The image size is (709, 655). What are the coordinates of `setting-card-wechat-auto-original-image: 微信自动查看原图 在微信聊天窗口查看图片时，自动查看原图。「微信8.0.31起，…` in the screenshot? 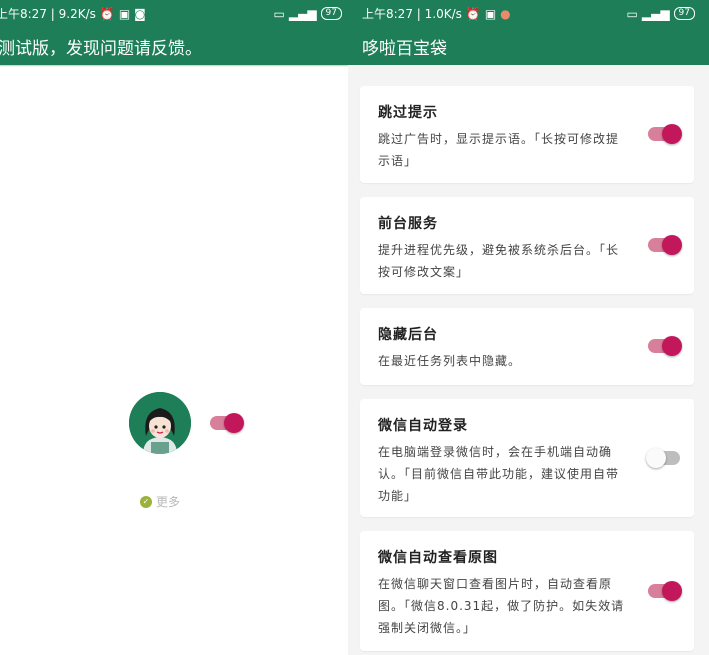 It's located at (527, 591).